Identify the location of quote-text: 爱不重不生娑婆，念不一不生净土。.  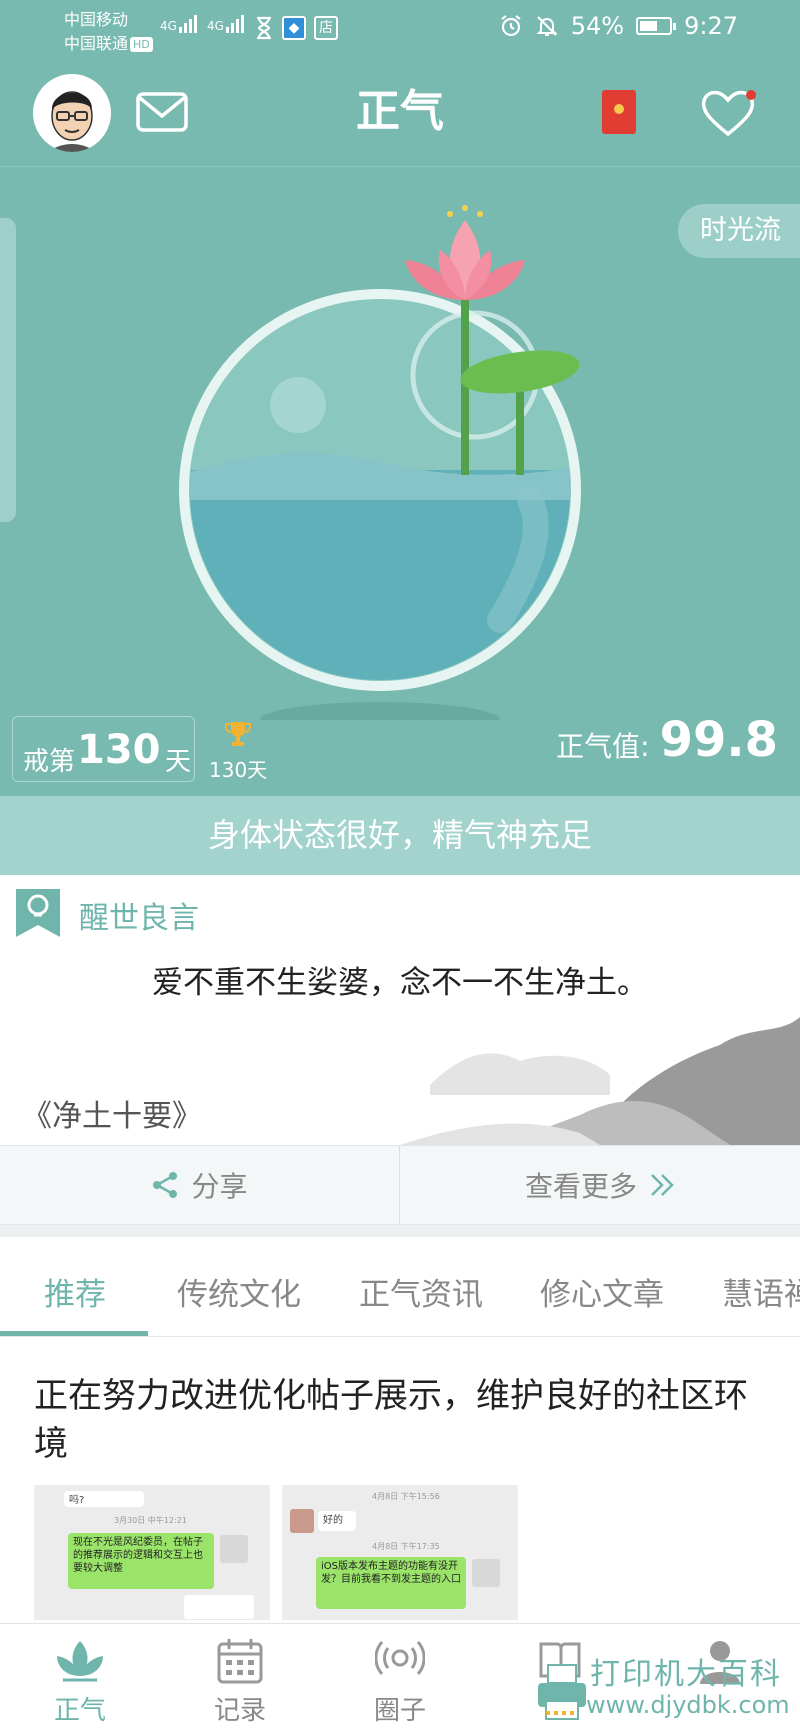
(400, 983).